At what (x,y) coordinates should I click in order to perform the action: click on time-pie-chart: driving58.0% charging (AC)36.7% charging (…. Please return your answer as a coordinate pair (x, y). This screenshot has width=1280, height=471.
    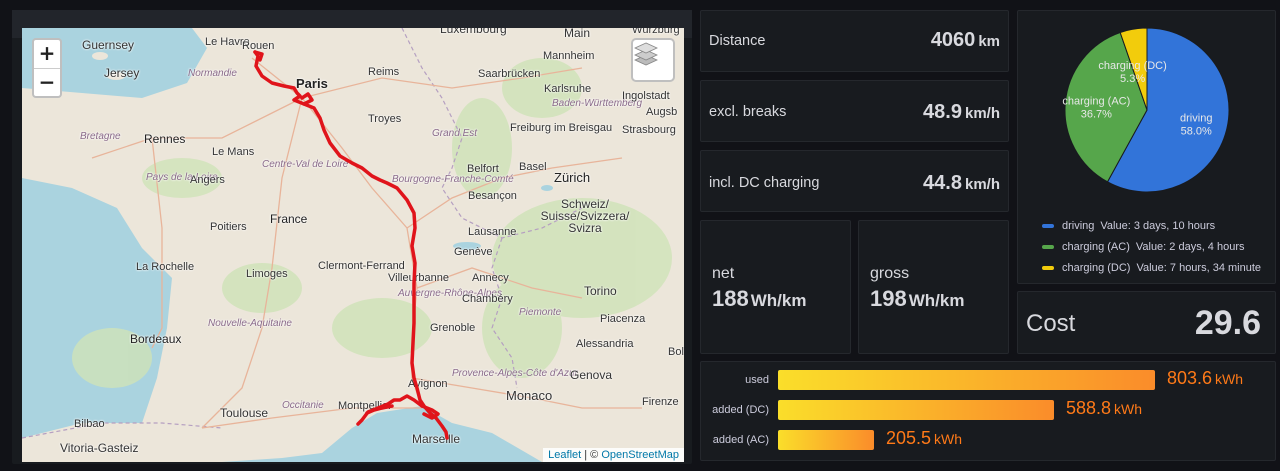
    Looking at the image, I should click on (1146, 110).